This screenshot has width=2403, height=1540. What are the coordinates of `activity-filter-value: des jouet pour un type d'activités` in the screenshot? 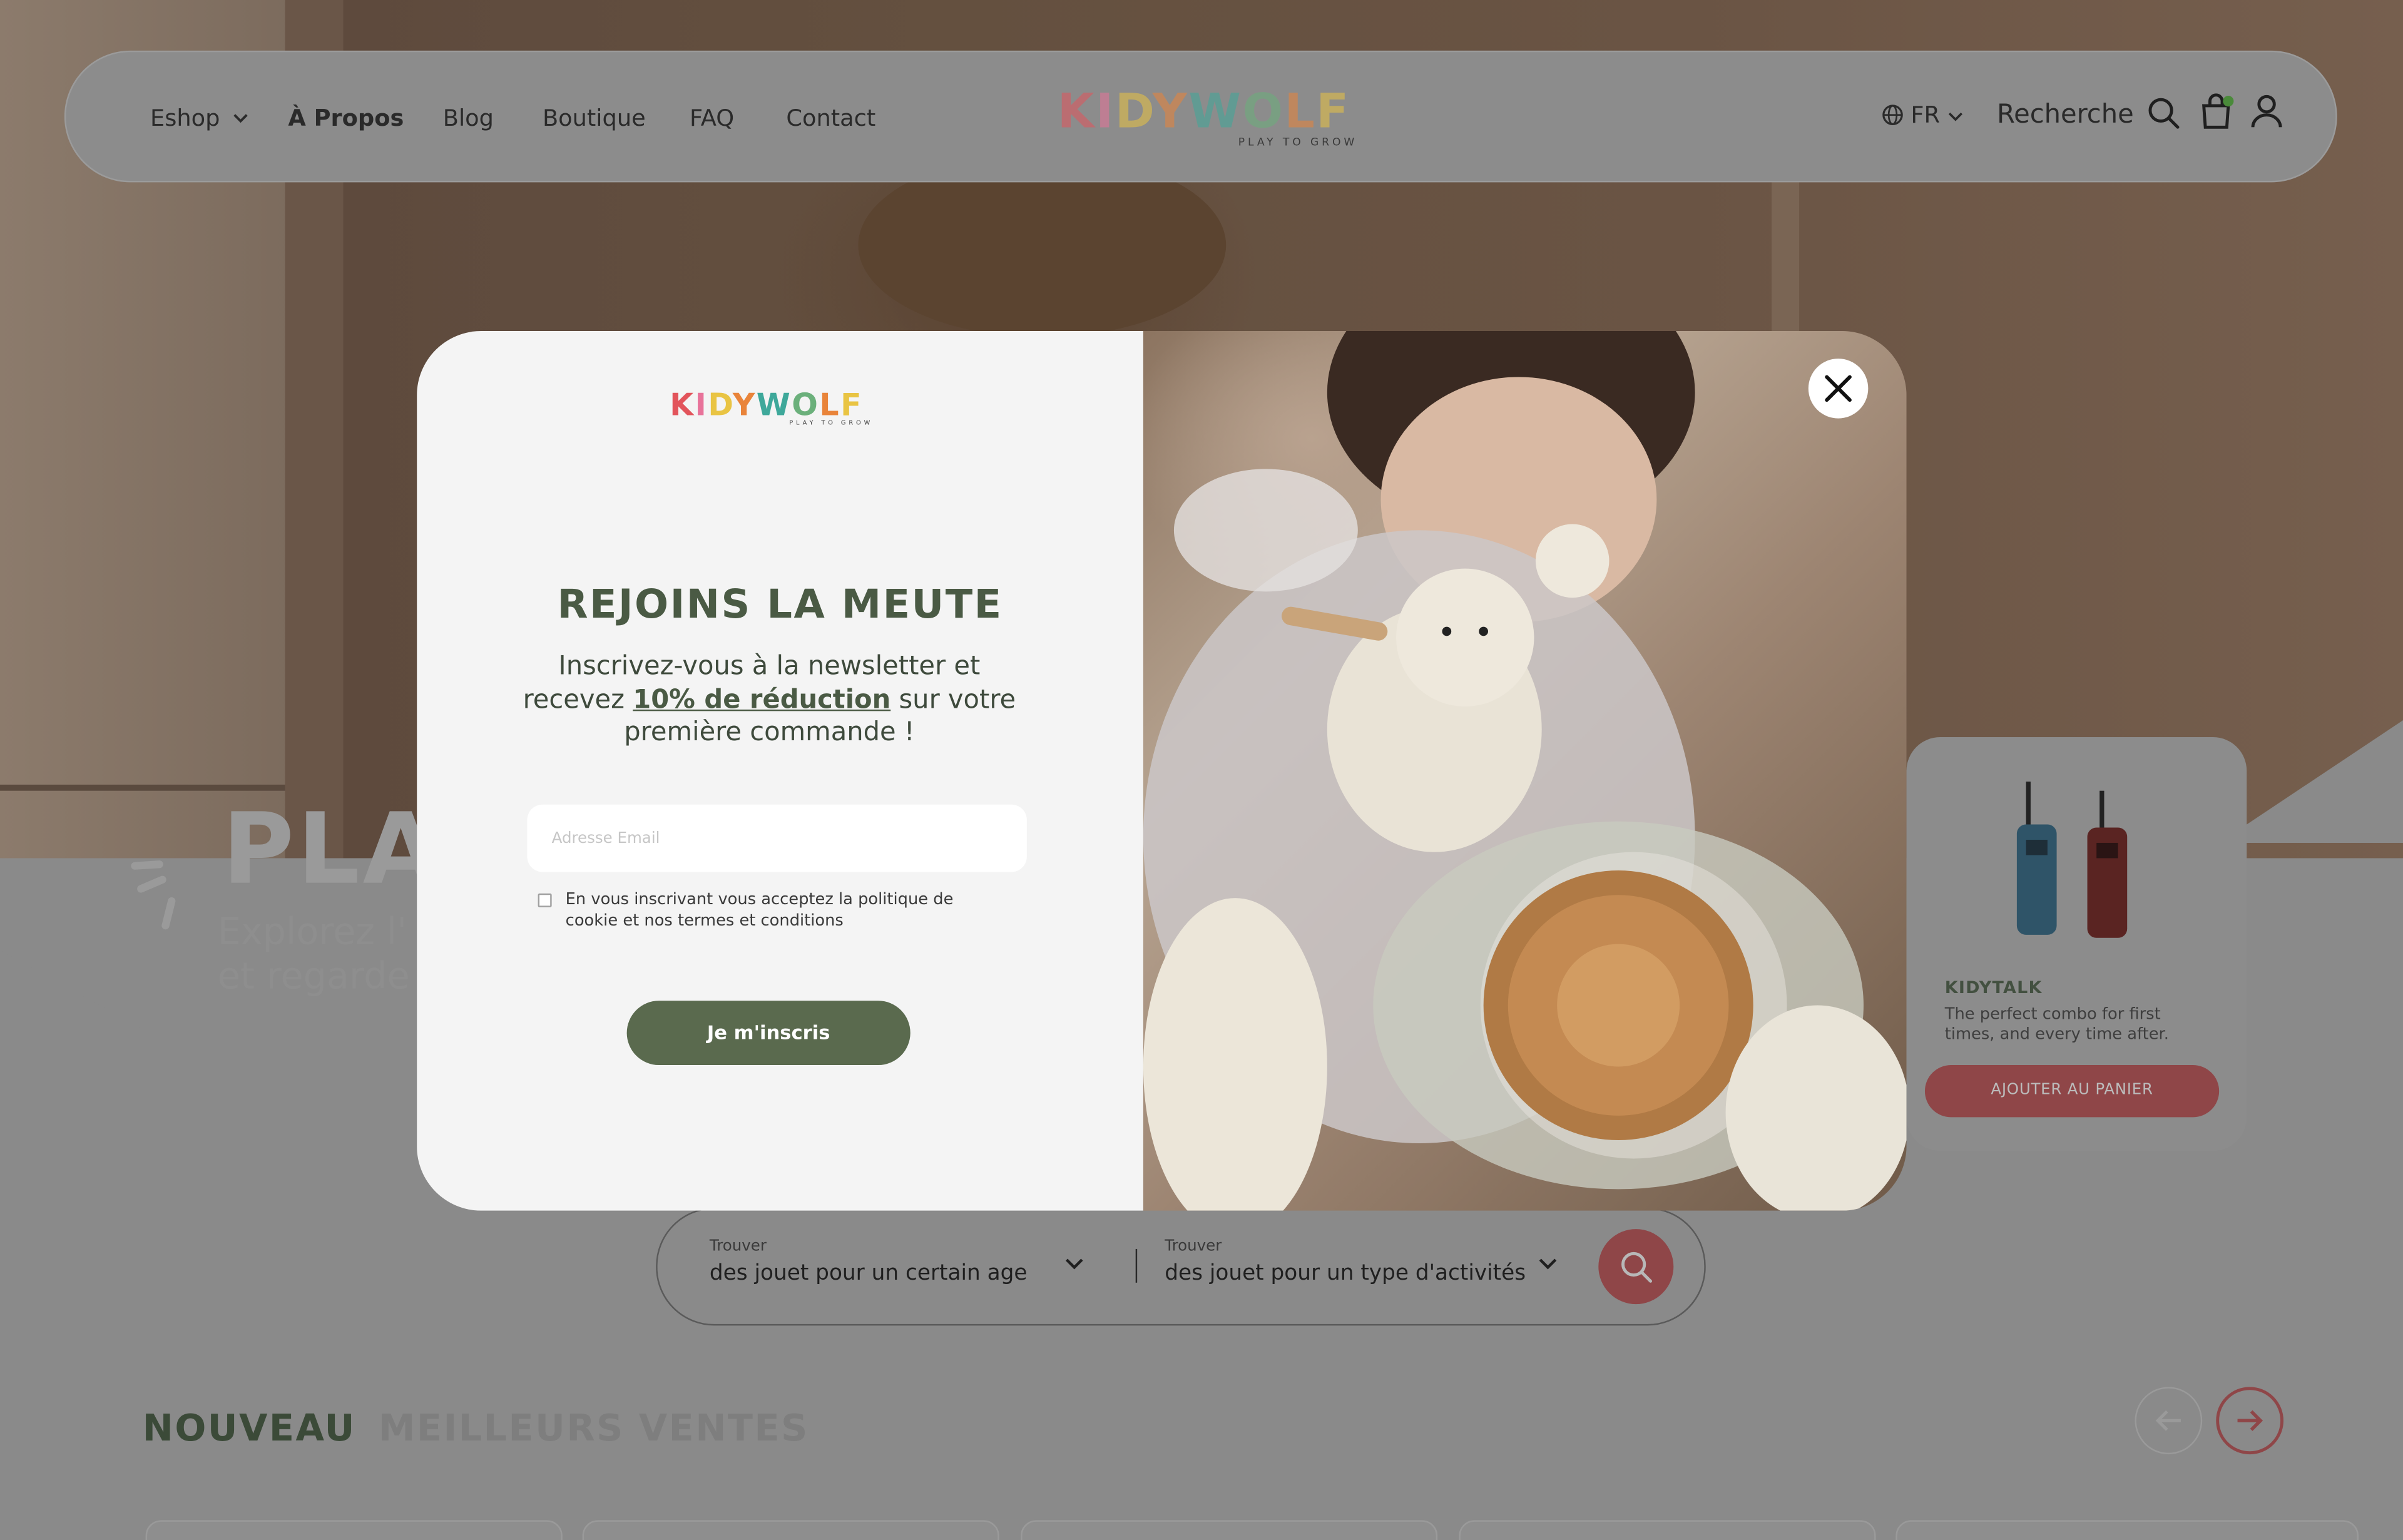 It's located at (1345, 1273).